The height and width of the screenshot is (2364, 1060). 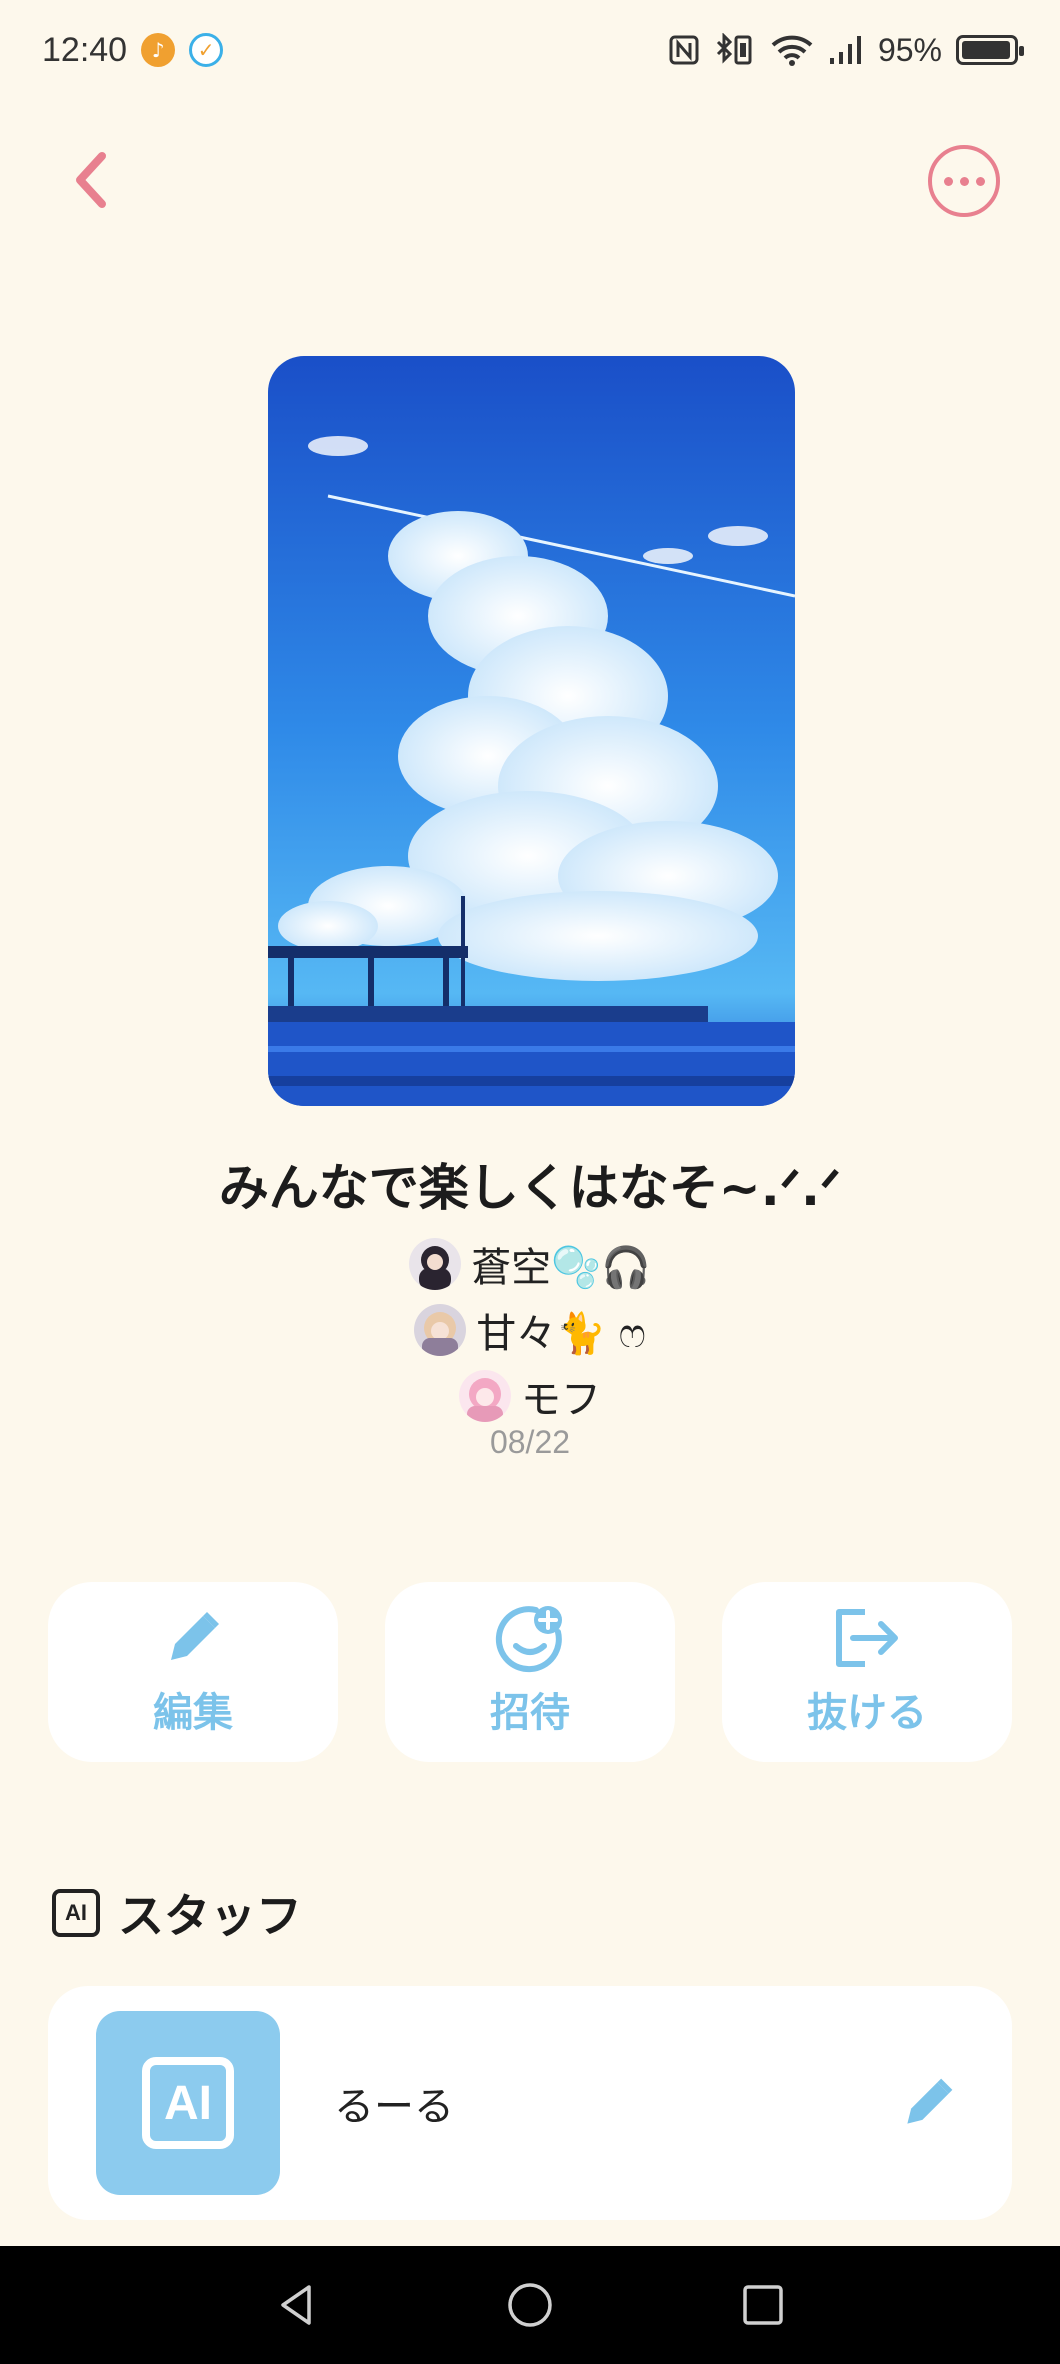 I want to click on nfc-icon, so click(x=684, y=50).